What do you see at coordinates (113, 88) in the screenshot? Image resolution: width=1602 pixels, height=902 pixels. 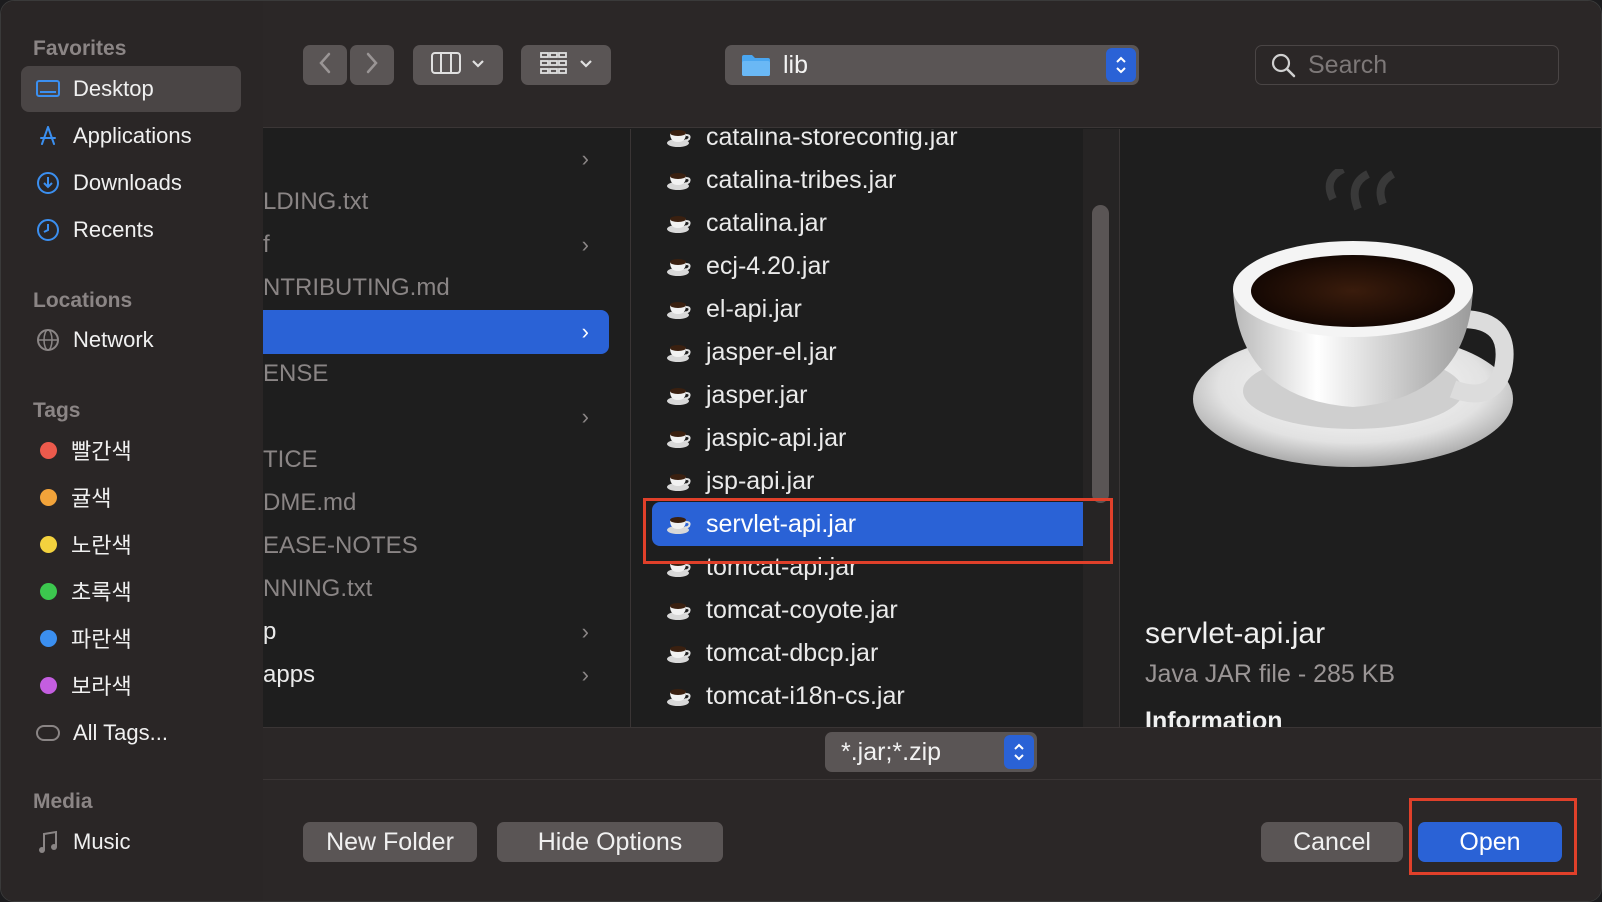 I see `sidebar-item-label: Desktop` at bounding box center [113, 88].